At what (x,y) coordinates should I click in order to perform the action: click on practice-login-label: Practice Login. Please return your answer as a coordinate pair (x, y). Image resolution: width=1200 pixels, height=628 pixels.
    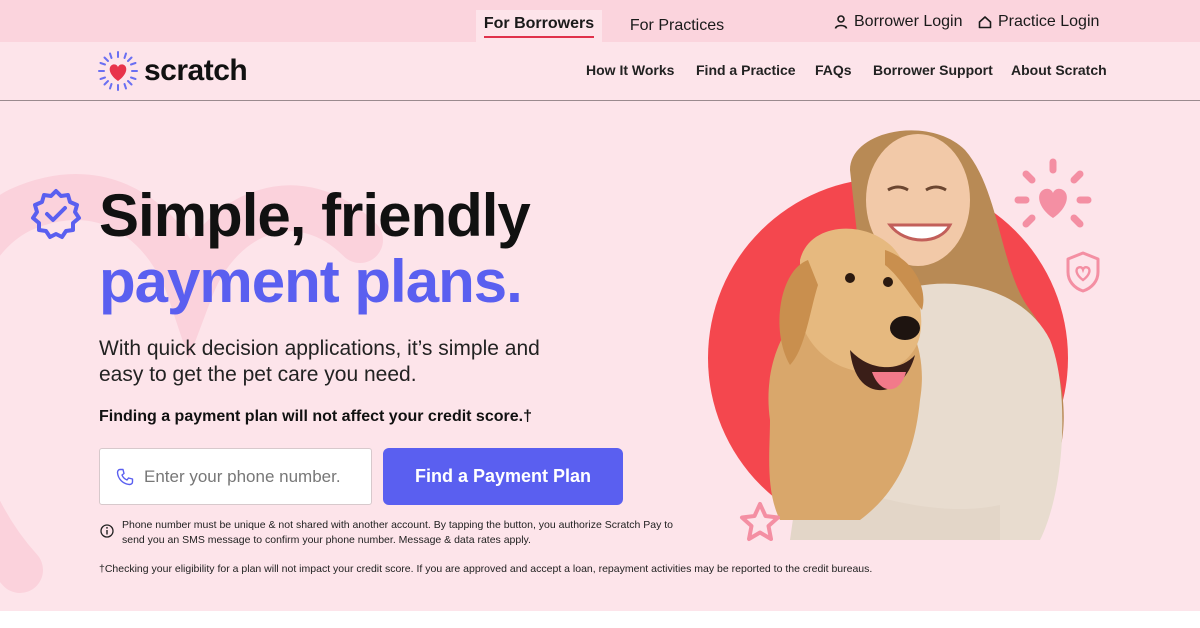
    Looking at the image, I should click on (1049, 21).